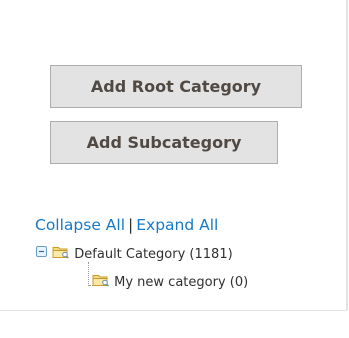  What do you see at coordinates (89, 274) in the screenshot?
I see `tree-connector-line` at bounding box center [89, 274].